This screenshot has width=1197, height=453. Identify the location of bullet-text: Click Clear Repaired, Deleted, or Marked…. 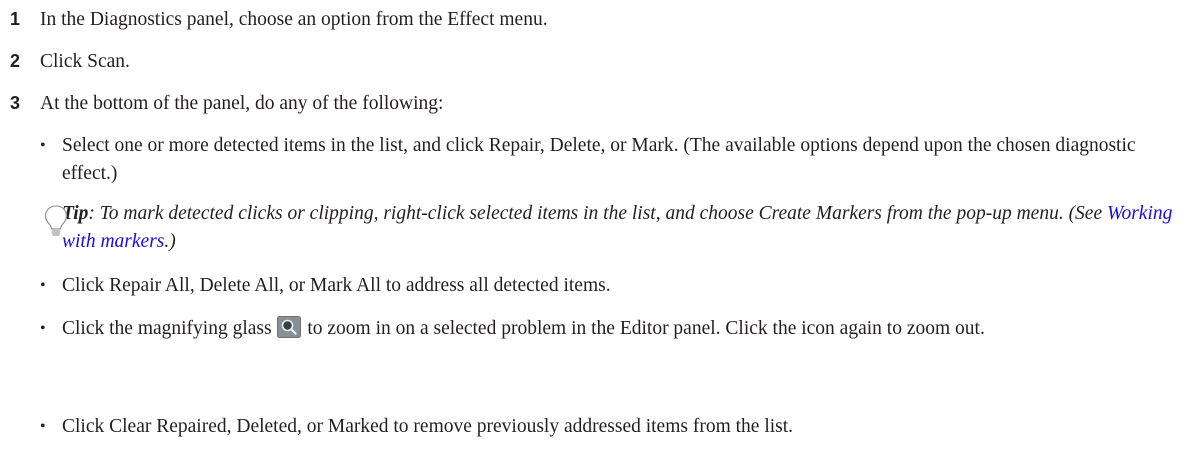
(428, 426).